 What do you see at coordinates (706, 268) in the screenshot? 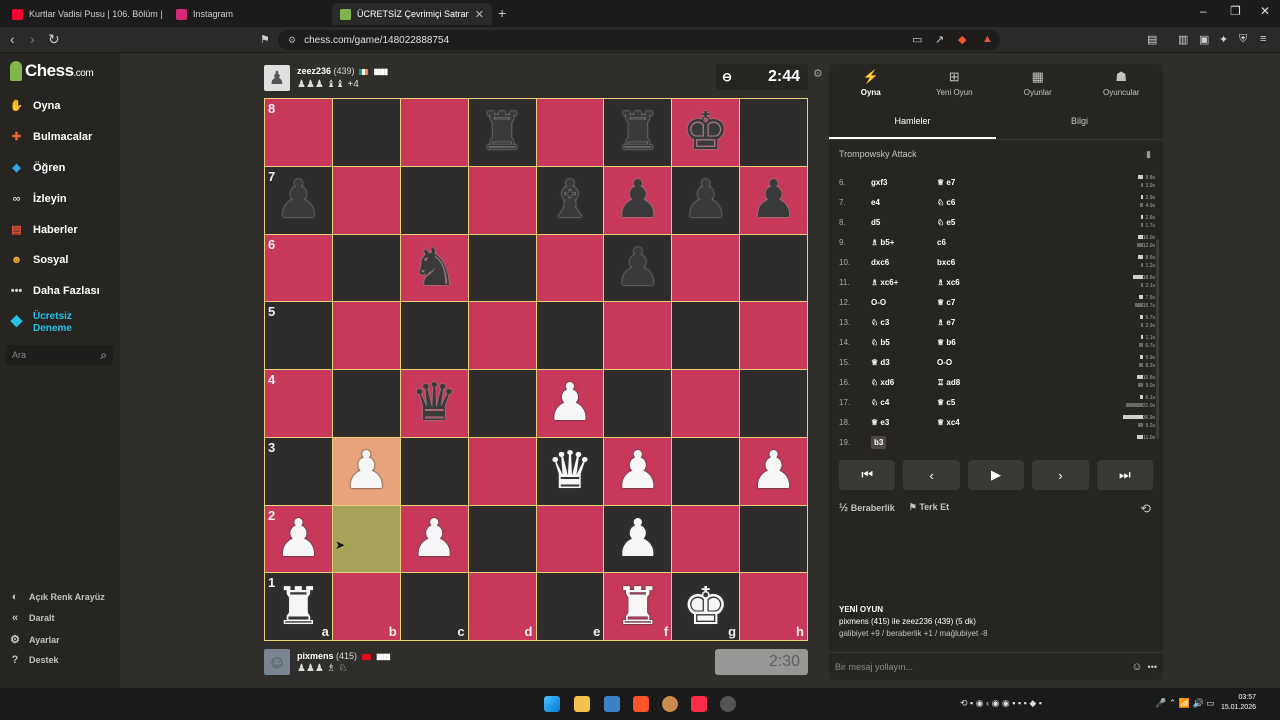
I see `square-g6` at bounding box center [706, 268].